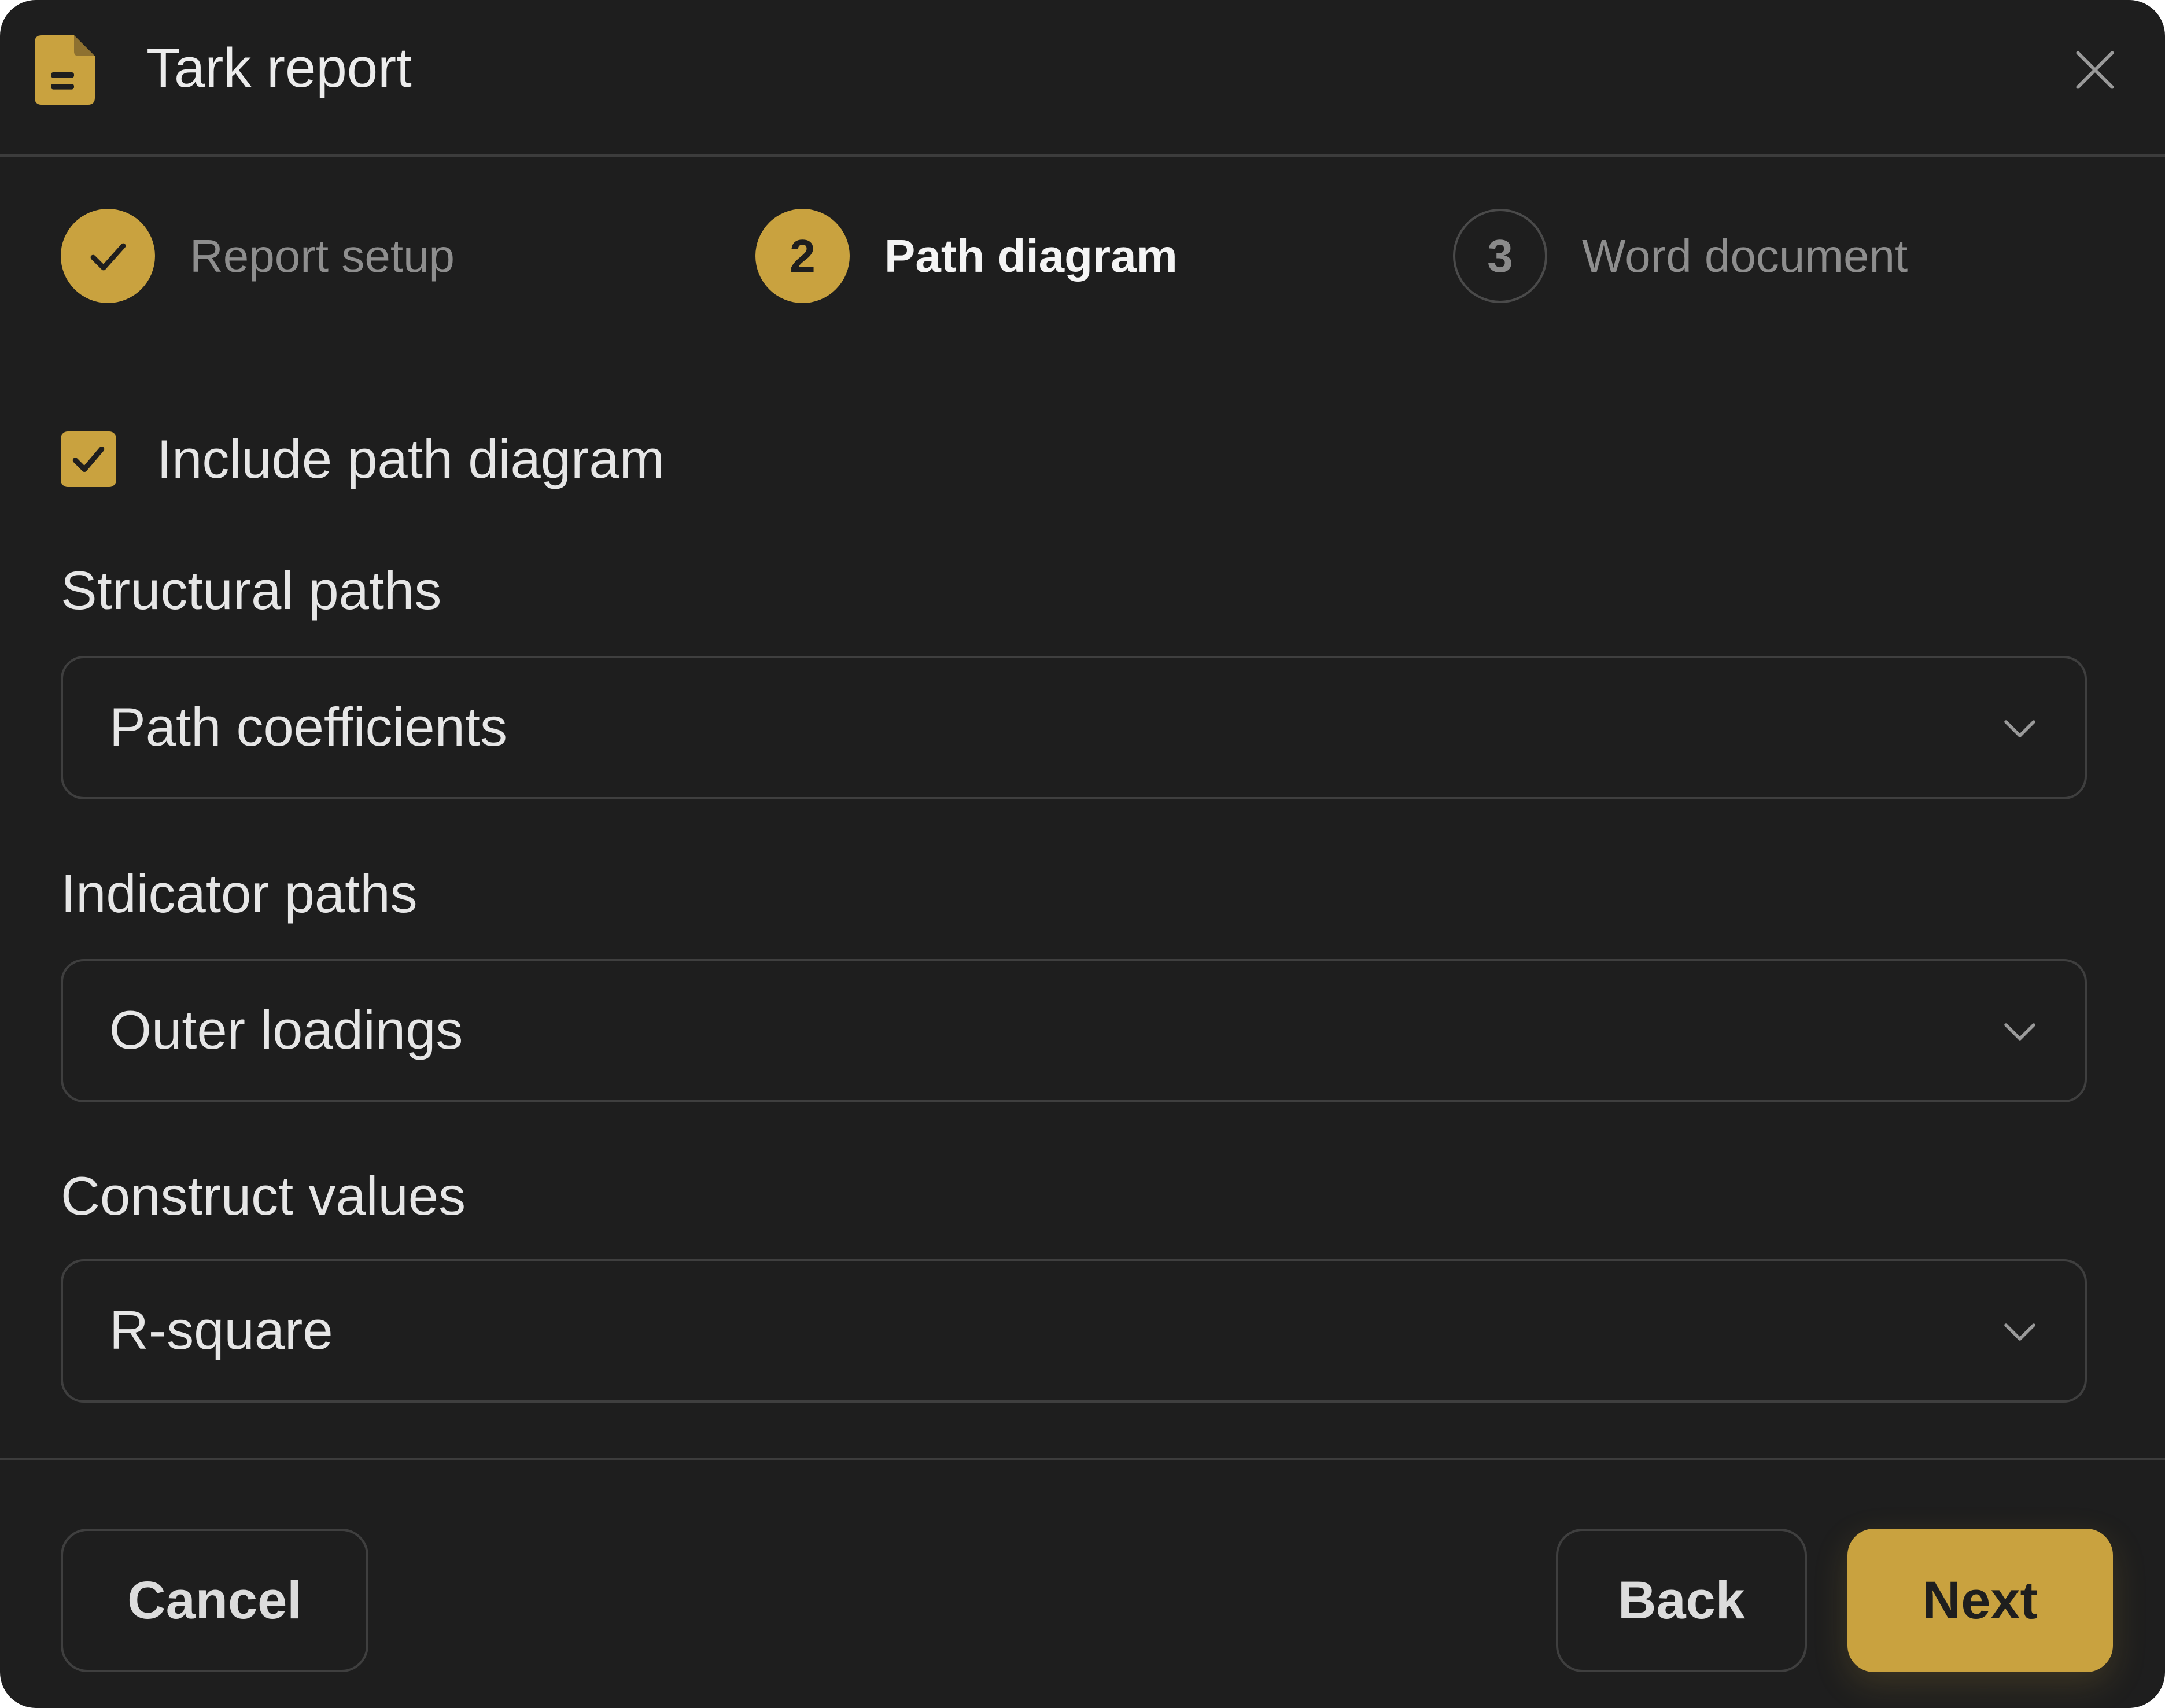 The height and width of the screenshot is (1708, 2165). I want to click on step-number: 2, so click(802, 256).